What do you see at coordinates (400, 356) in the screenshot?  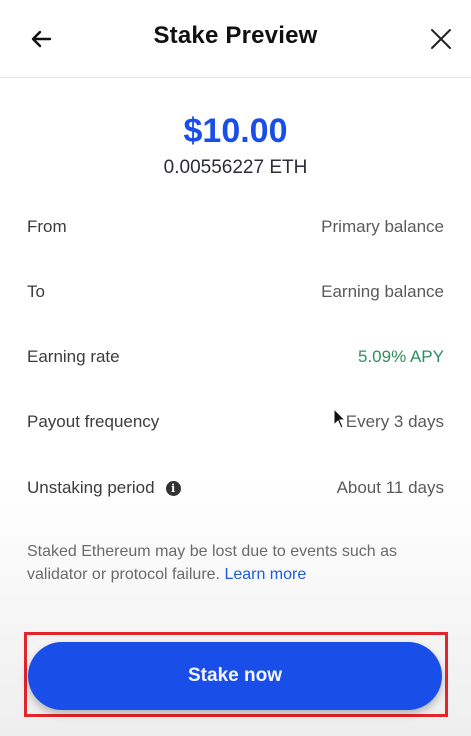 I see `apy-value: 5.09% APY` at bounding box center [400, 356].